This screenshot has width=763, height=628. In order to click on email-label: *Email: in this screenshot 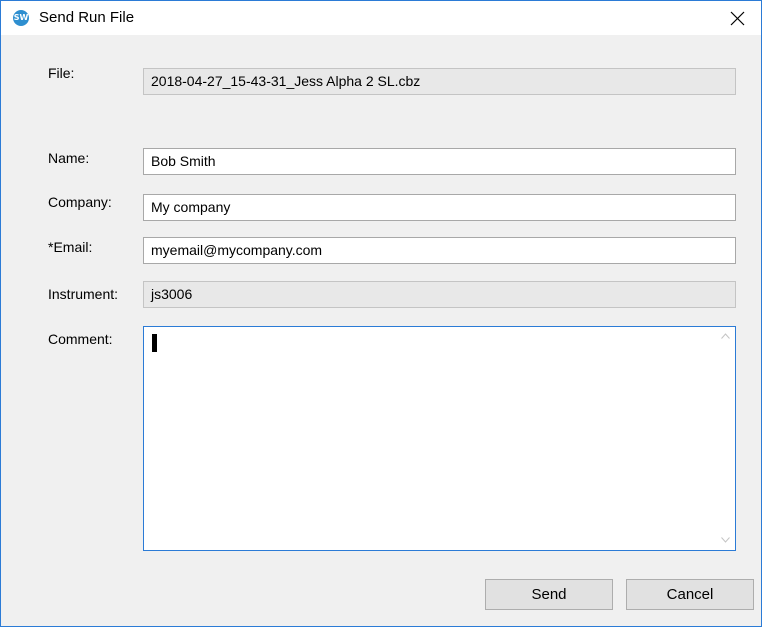, I will do `click(70, 247)`.